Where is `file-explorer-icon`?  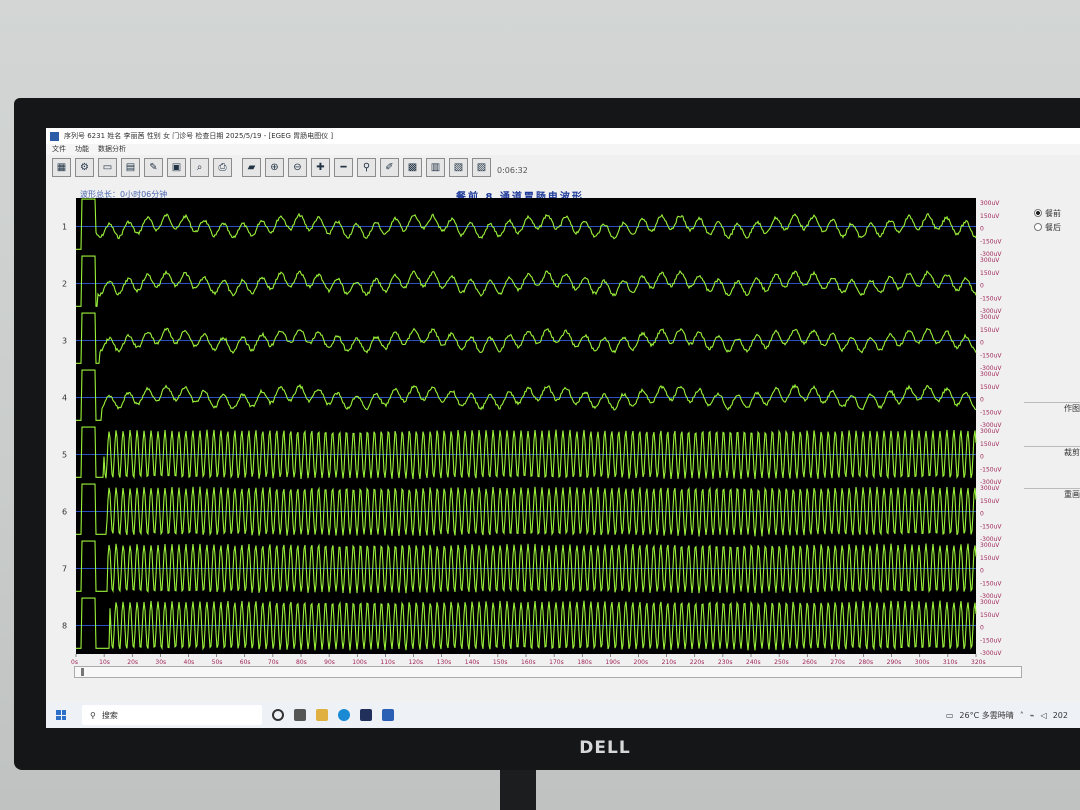 file-explorer-icon is located at coordinates (322, 715).